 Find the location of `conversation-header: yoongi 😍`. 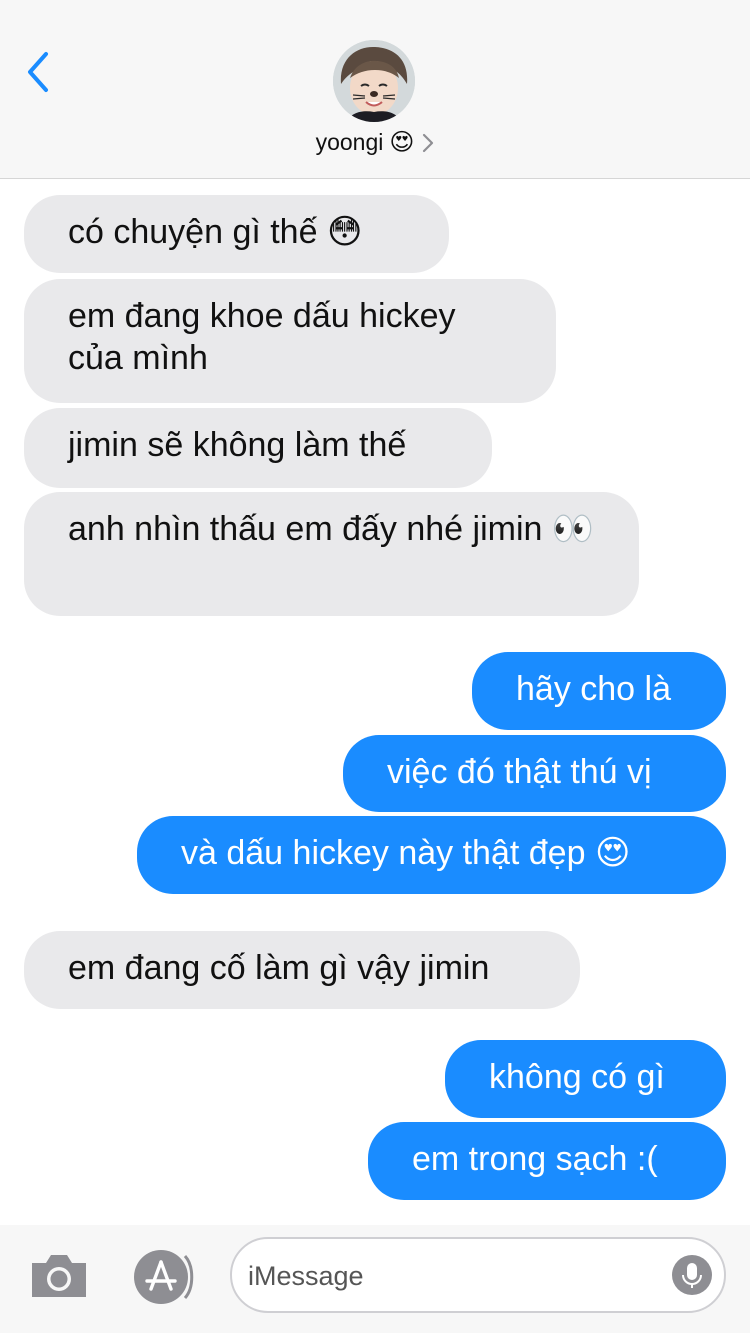

conversation-header: yoongi 😍 is located at coordinates (375, 89).